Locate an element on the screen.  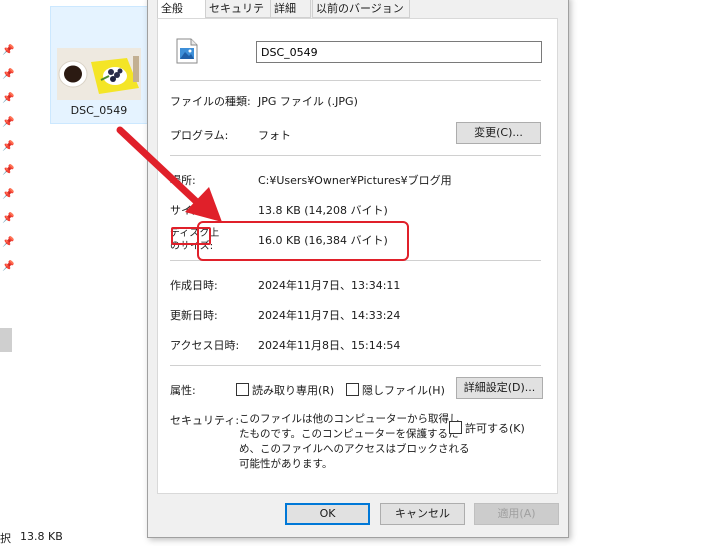
security-text-line: このファイルは他のコンピューターから取得し is located at coordinates (349, 419).